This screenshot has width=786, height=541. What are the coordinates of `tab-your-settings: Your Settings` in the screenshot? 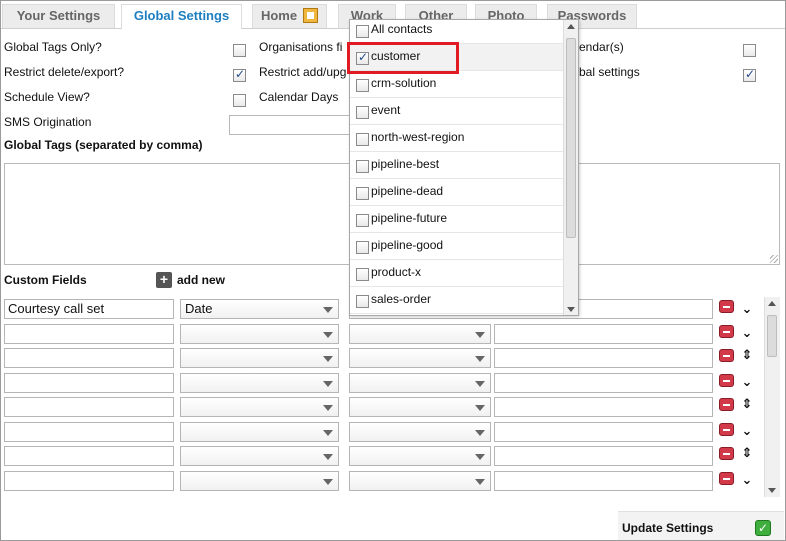 It's located at (58, 16).